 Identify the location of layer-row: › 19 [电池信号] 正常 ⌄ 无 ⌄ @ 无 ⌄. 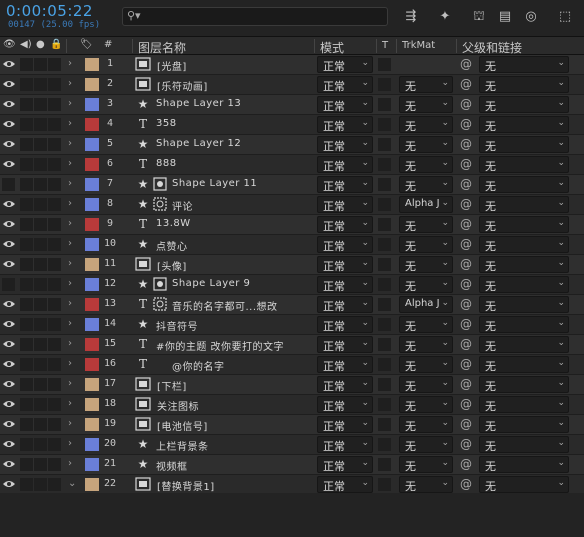
(292, 425).